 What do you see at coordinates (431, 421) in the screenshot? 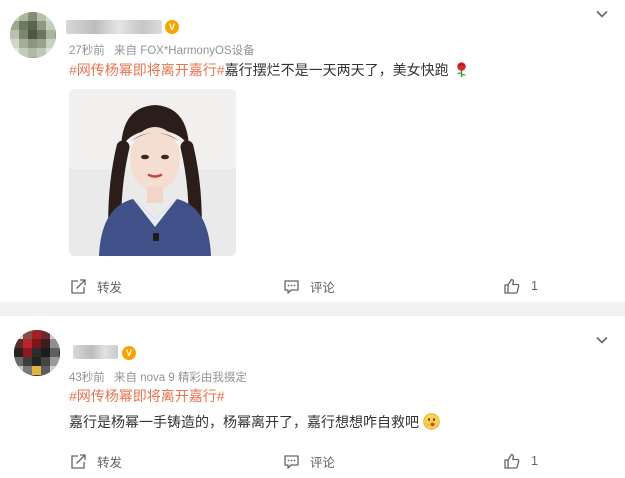
I see `thinking-face-icon` at bounding box center [431, 421].